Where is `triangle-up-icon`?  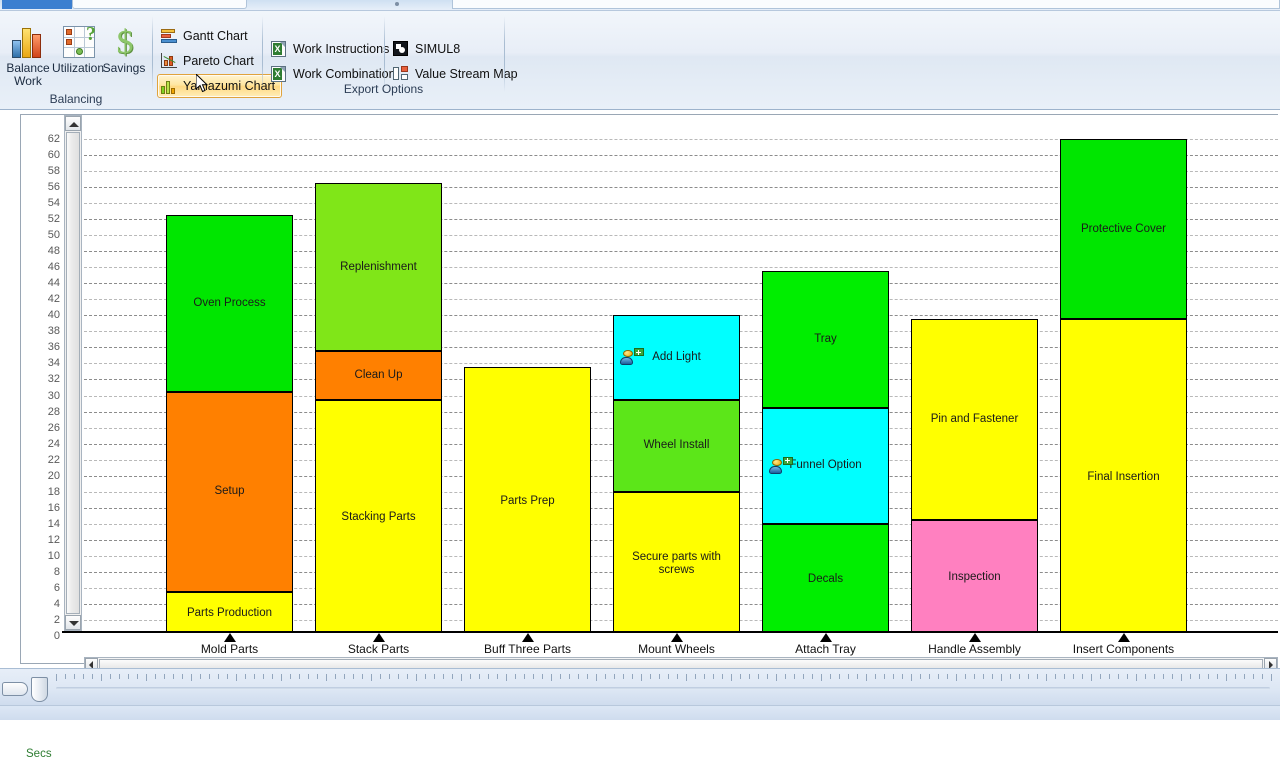
triangle-up-icon is located at coordinates (73, 123).